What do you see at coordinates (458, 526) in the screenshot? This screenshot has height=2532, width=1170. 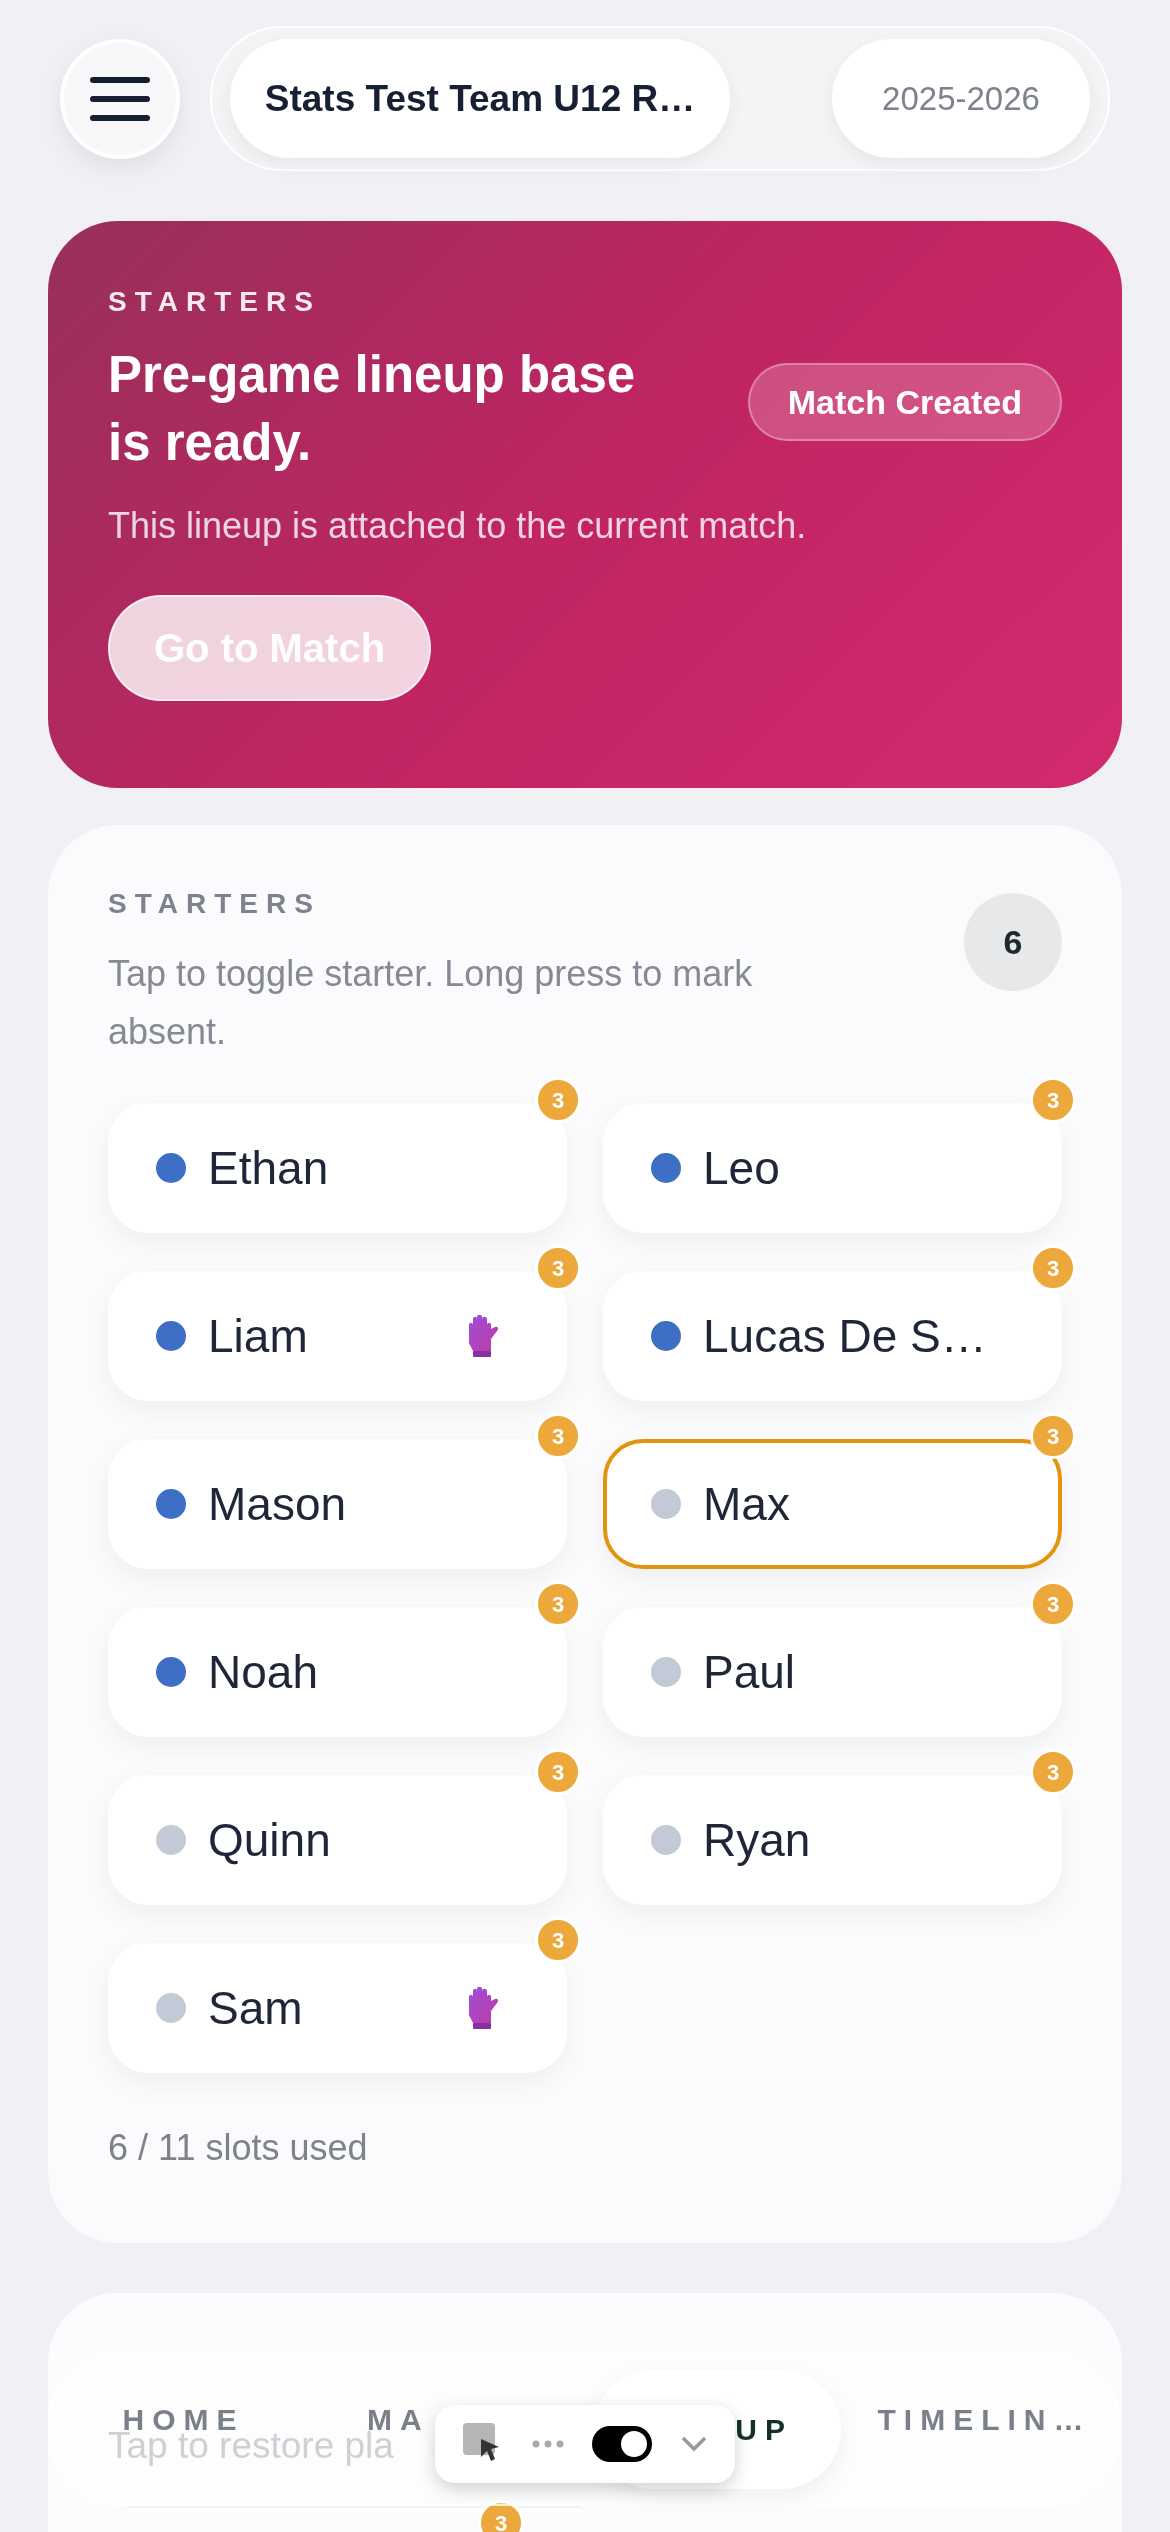 I see `lineup-status-description: This lineup is attached to the current match.` at bounding box center [458, 526].